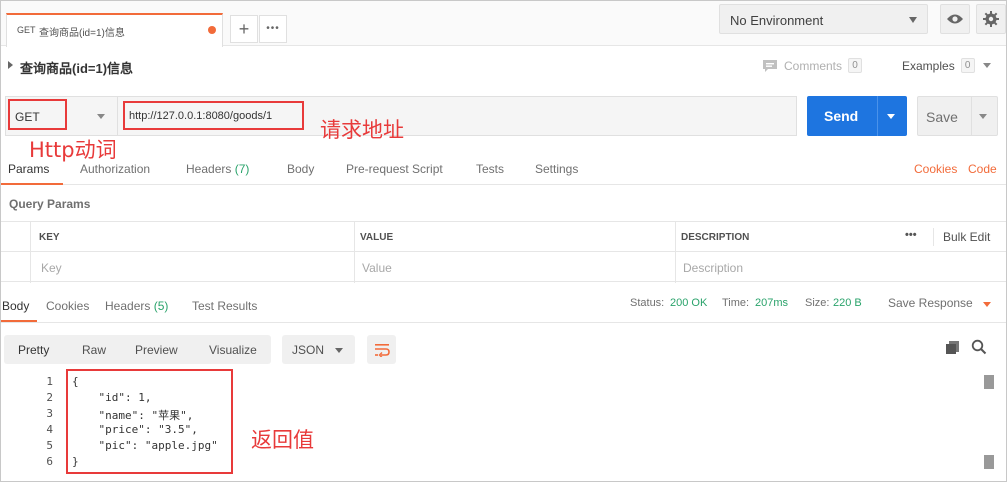  I want to click on format-tabs: Pretty Raw Preview Visualize, so click(137, 349).